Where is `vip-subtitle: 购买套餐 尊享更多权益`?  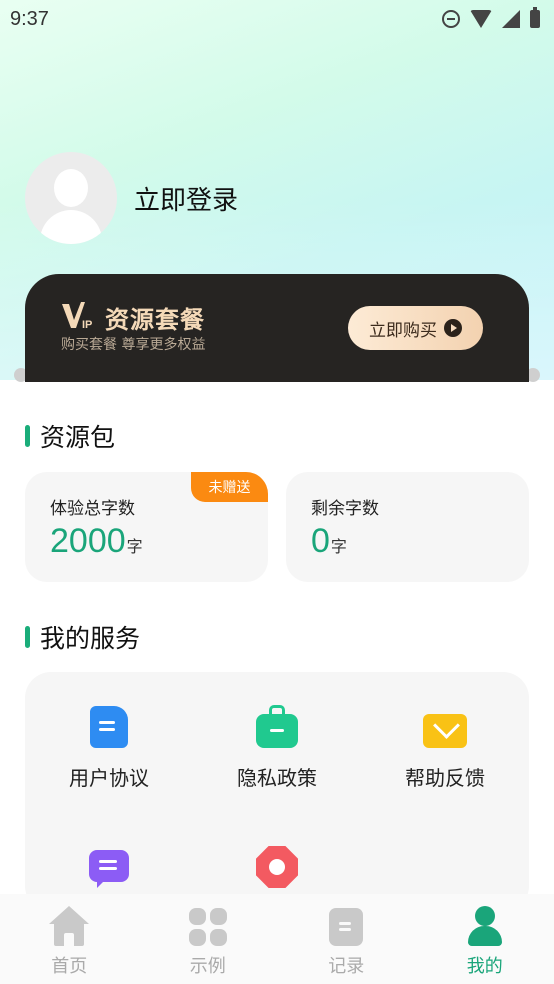
vip-subtitle: 购买套餐 尊享更多权益 is located at coordinates (133, 345).